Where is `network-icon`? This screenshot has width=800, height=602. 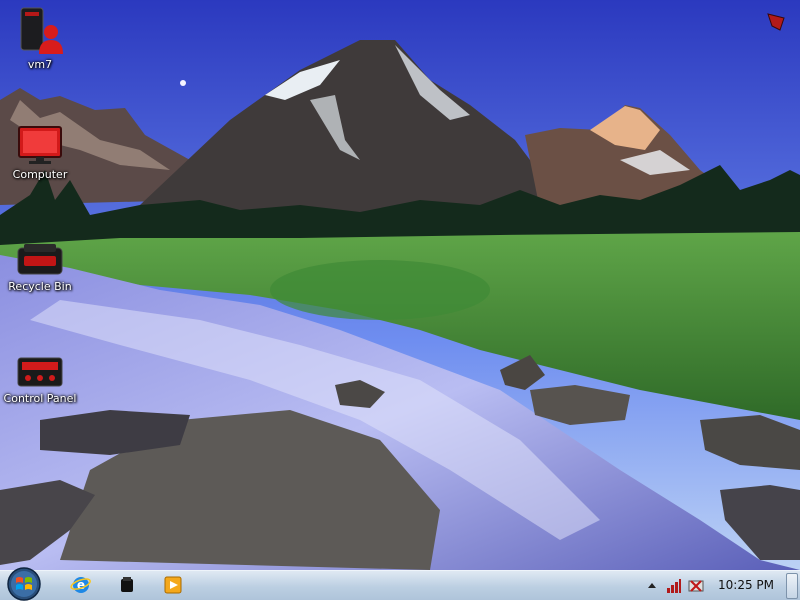
network-icon is located at coordinates (674, 586).